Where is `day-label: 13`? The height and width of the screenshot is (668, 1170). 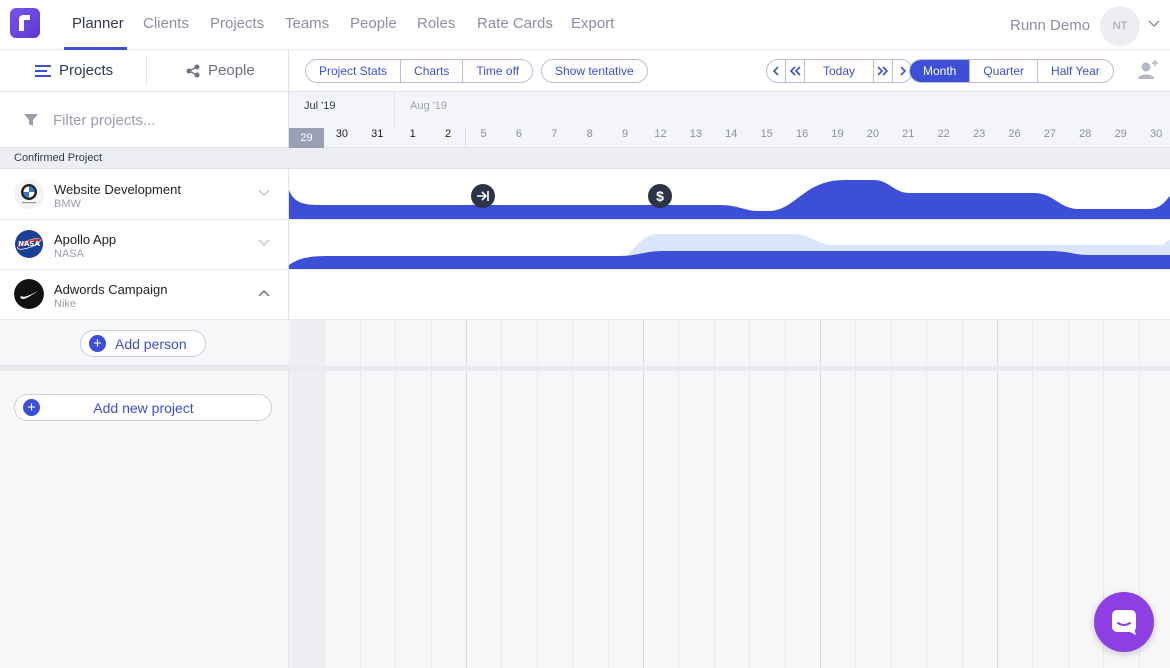 day-label: 13 is located at coordinates (696, 134).